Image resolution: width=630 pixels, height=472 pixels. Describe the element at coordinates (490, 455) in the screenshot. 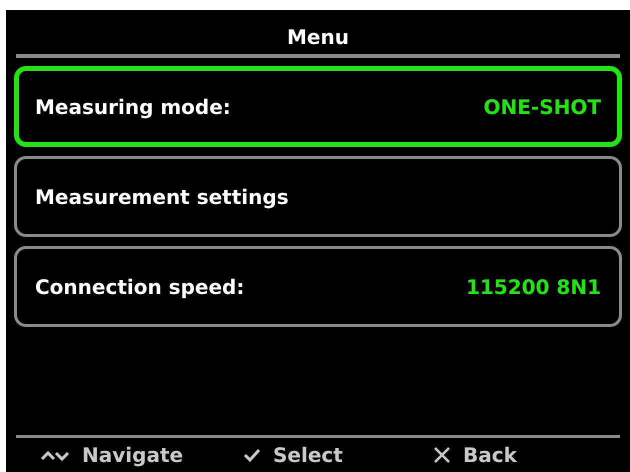

I see `hint-label: Back` at that location.